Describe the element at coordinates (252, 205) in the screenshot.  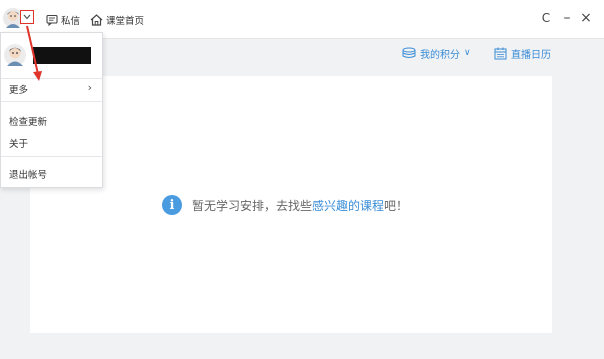
I see `empty-text-before: 暂无学习安排，去找些` at that location.